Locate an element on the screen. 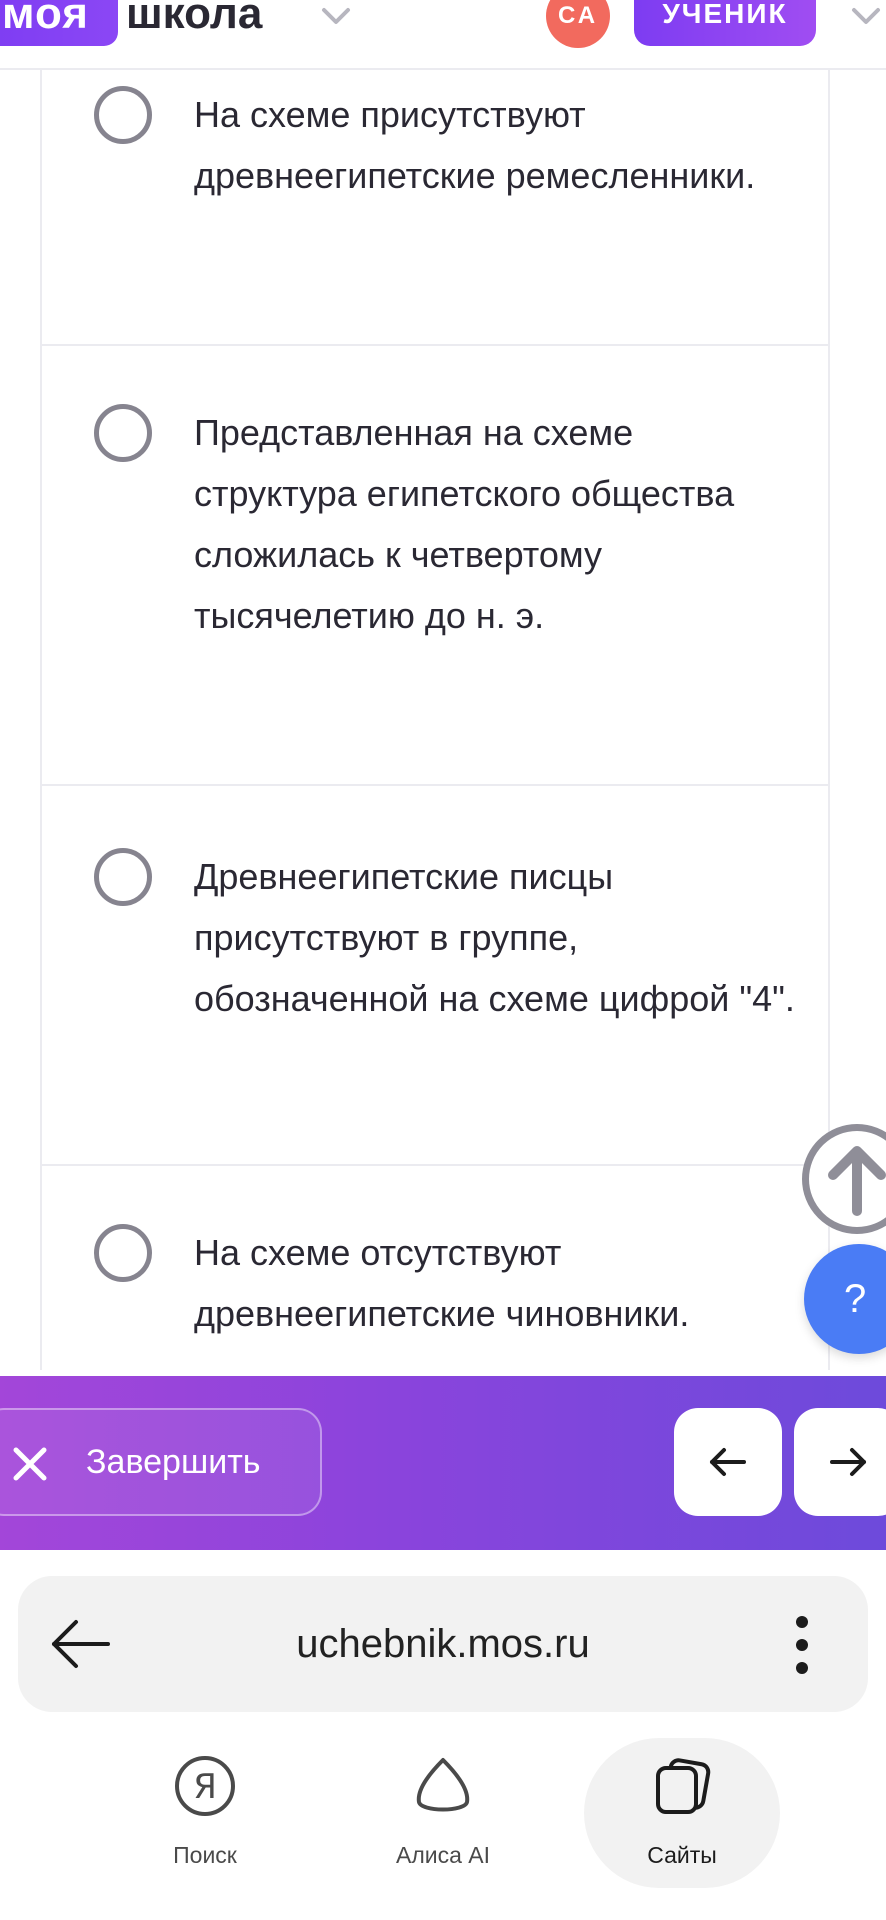 The height and width of the screenshot is (1920, 886). scroll-to-top-button is located at coordinates (844, 1179).